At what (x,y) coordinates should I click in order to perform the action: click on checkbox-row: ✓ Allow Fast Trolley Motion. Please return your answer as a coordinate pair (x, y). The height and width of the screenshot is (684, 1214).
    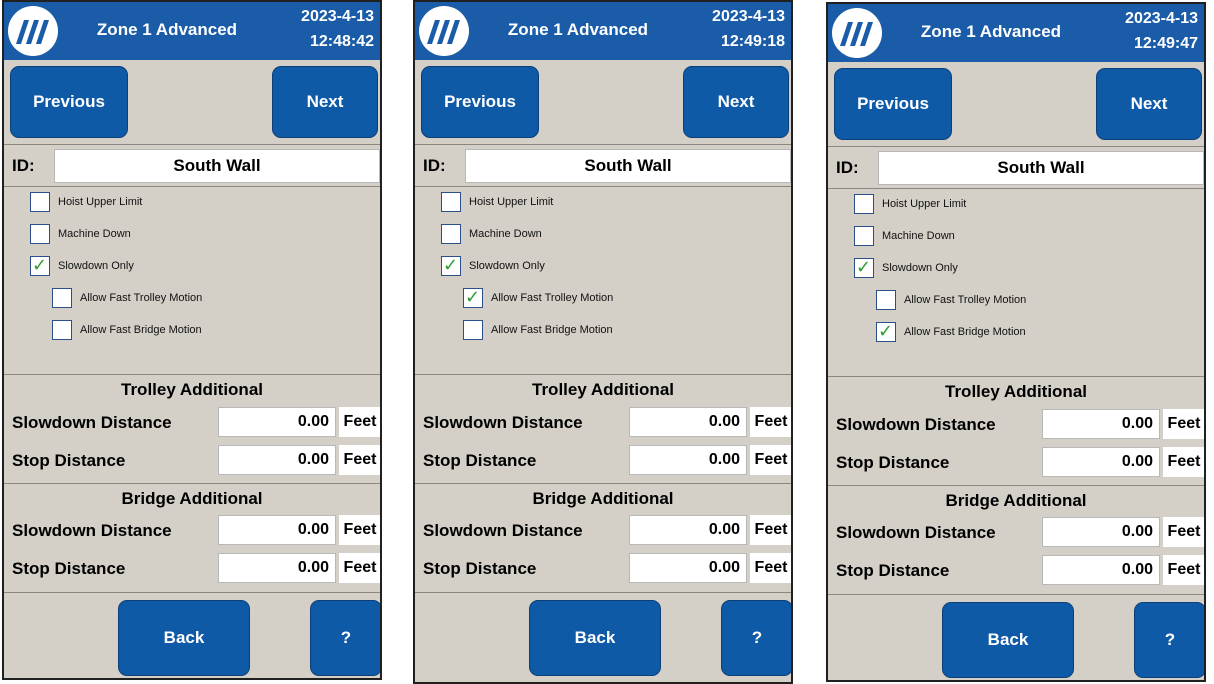
    Looking at the image, I should click on (538, 298).